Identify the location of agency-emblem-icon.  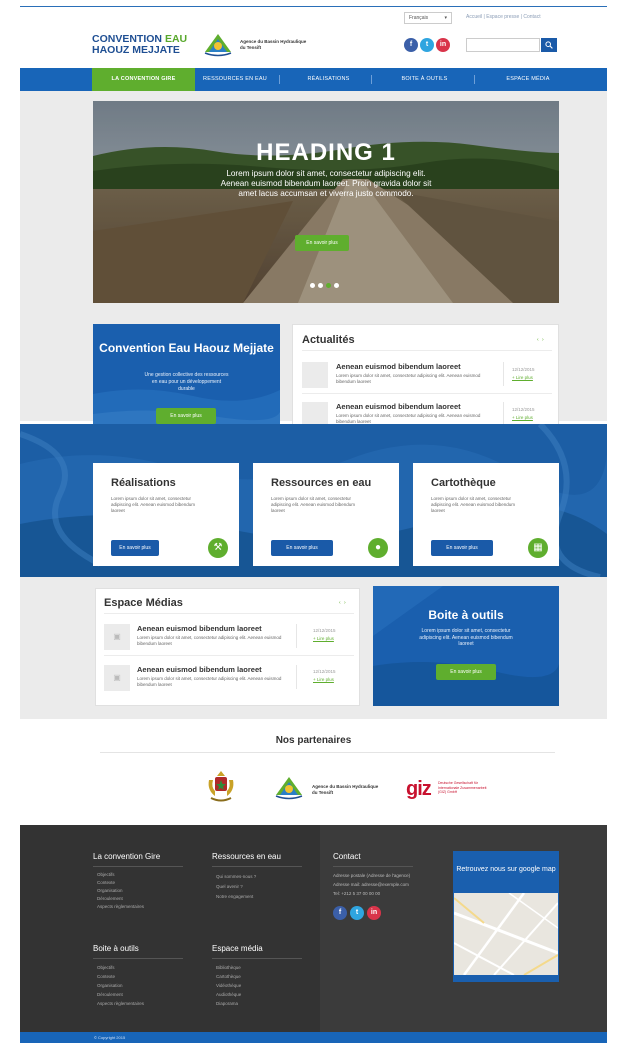
(289, 788).